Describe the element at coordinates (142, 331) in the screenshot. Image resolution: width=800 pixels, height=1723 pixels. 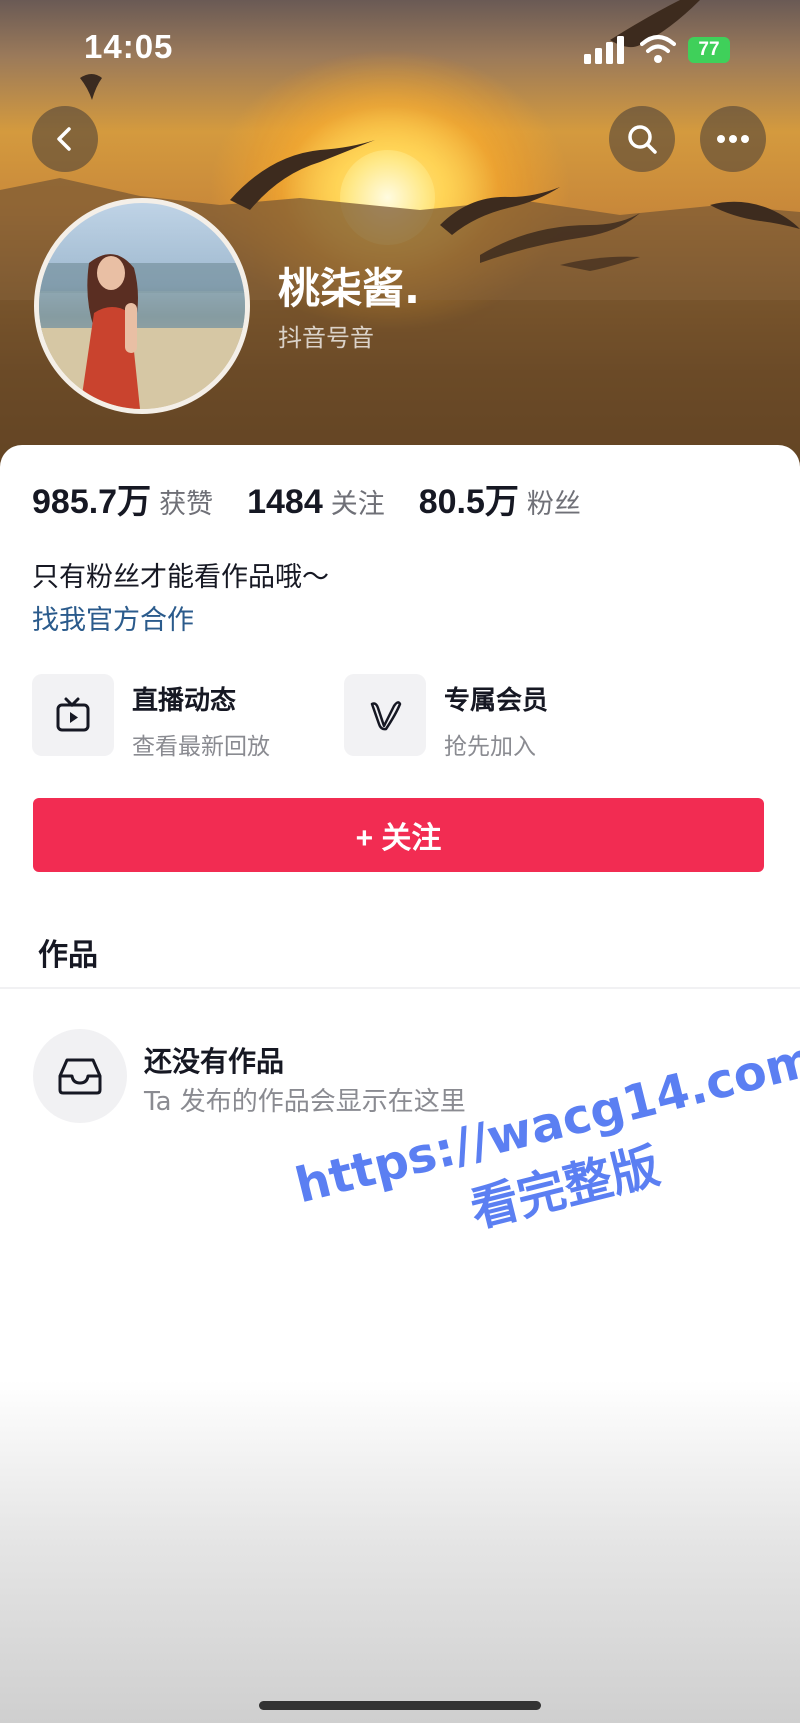
I see `avatar-photo` at that location.